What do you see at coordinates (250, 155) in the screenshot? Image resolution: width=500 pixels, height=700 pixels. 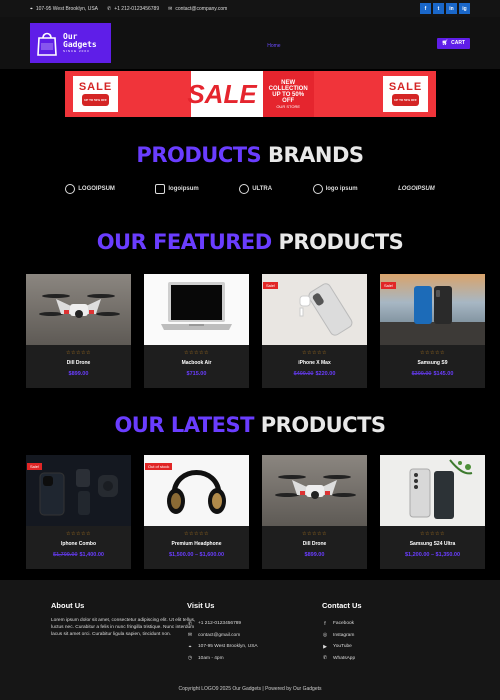 I see `brands-heading: PRODUCTS BRANDS` at bounding box center [250, 155].